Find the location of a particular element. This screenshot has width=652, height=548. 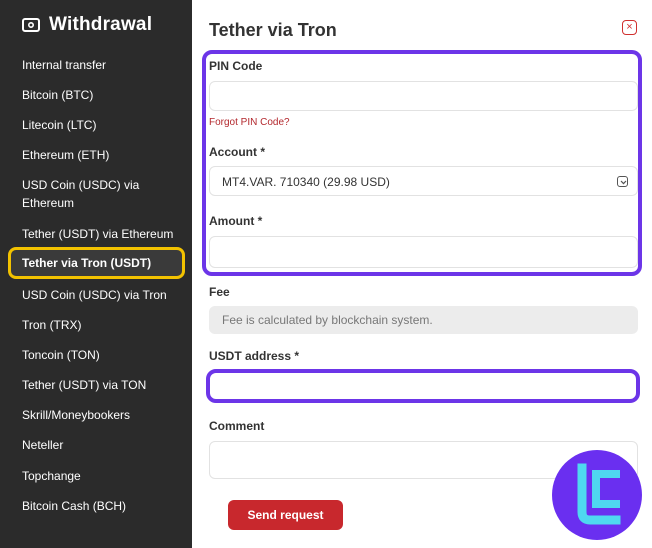

close-icon: × is located at coordinates (629, 27).